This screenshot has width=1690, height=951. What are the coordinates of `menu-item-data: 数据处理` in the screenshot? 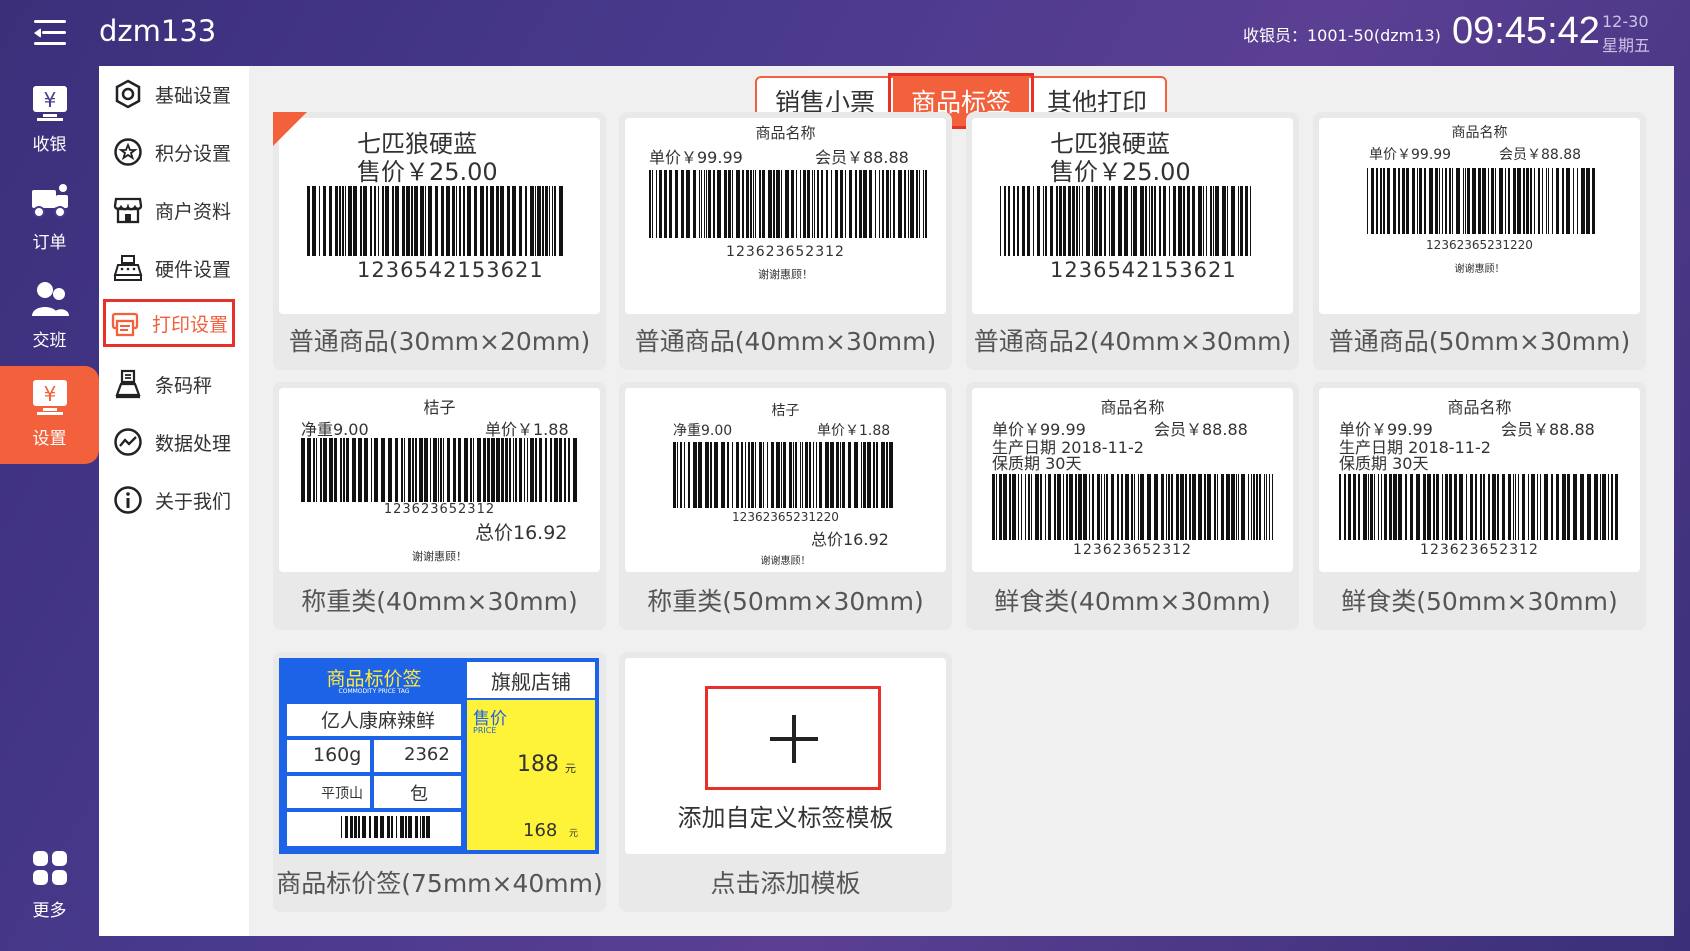 It's located at (179, 442).